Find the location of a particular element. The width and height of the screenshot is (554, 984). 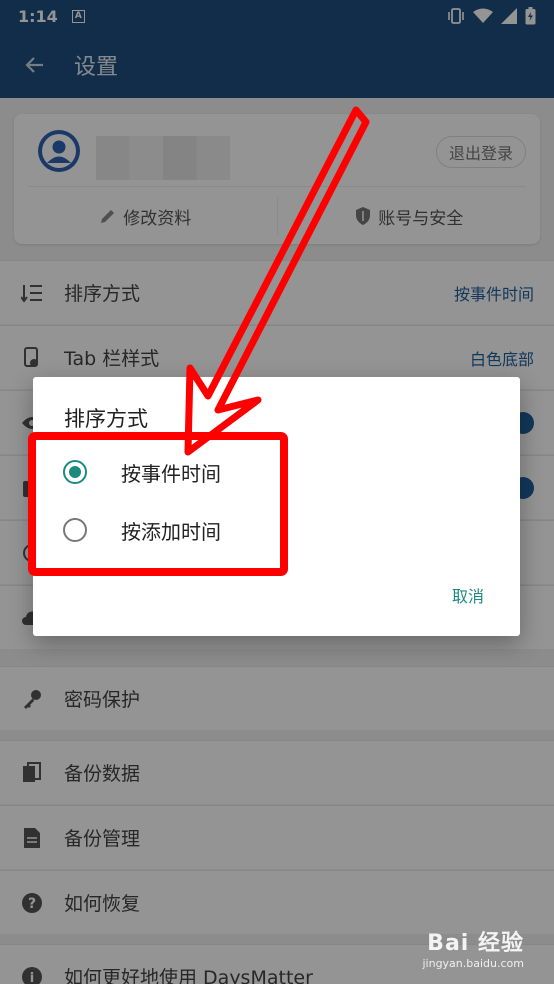

dialog-title: 排序方式 is located at coordinates (106, 419).